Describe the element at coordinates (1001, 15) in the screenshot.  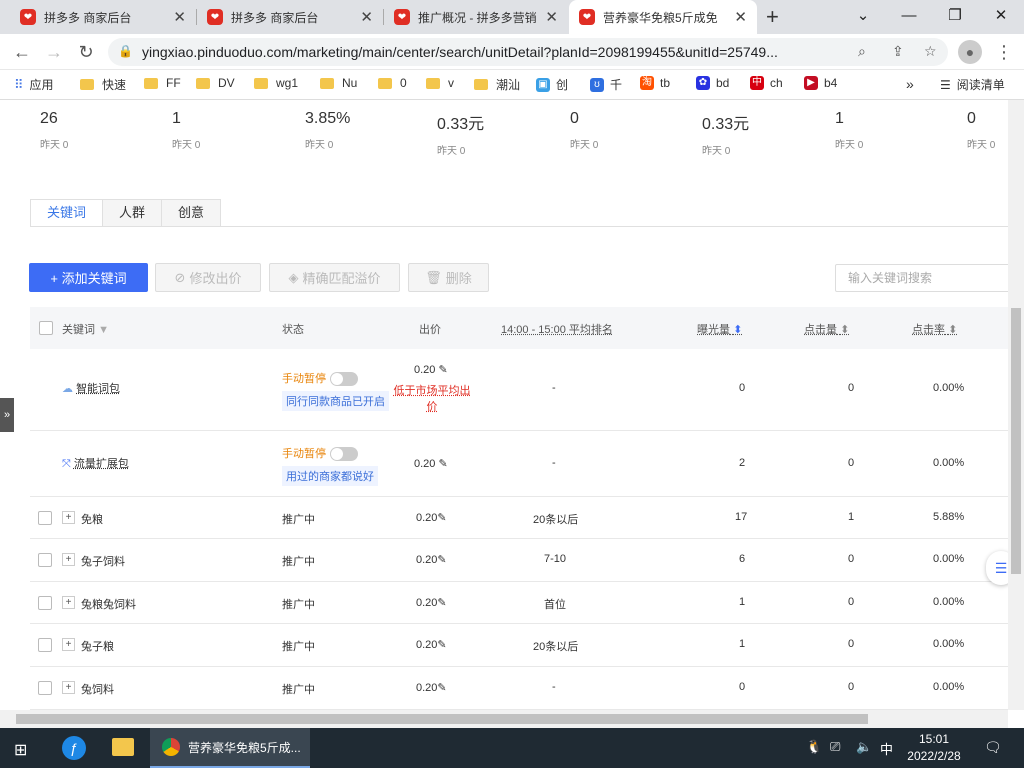
I see `window-close-icon: ✕` at that location.